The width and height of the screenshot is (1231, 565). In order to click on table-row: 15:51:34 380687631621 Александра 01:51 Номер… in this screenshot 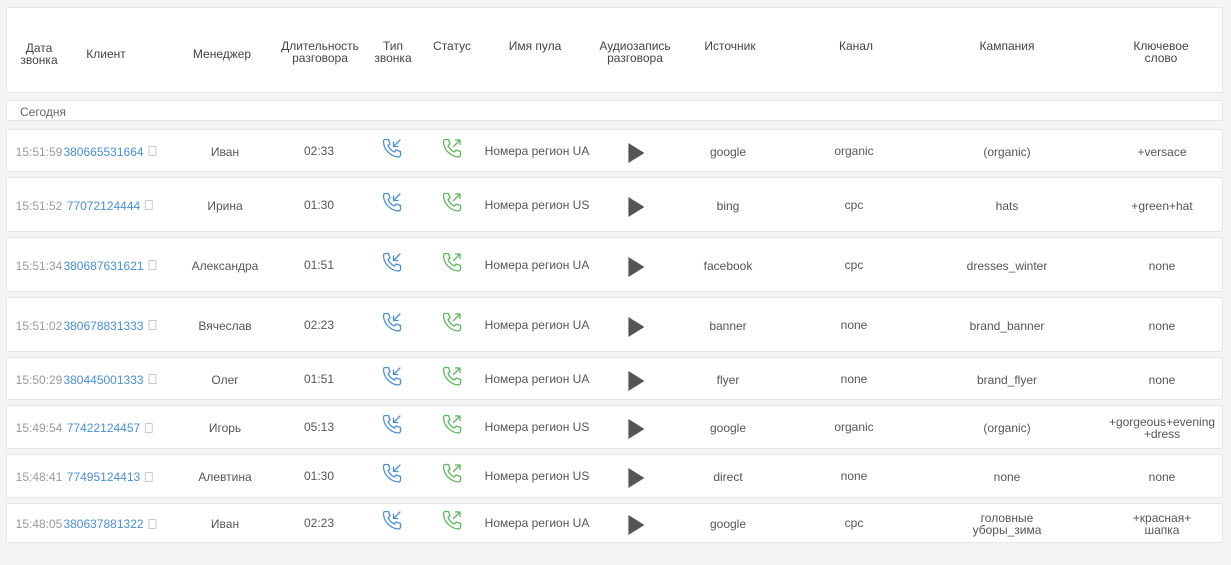, I will do `click(614, 264)`.